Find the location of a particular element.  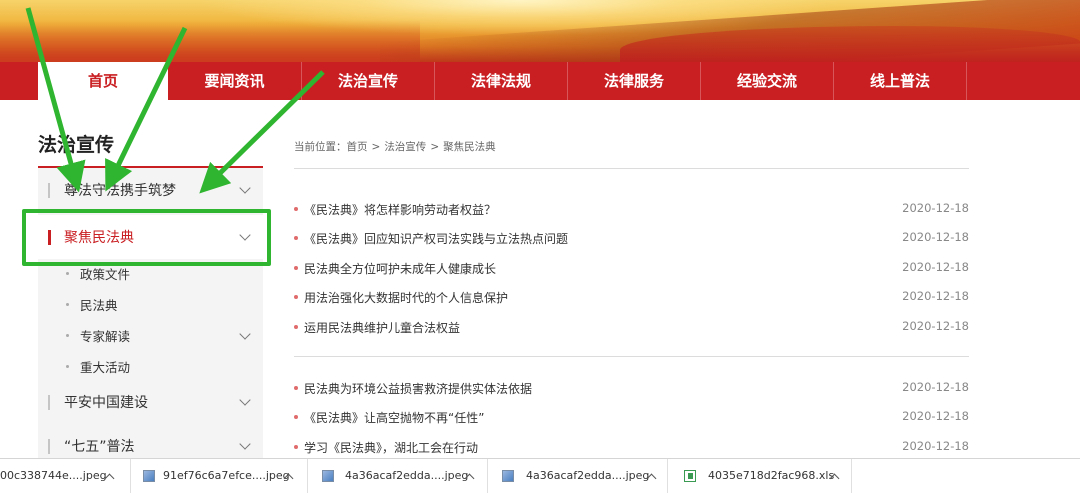

nav-item-online-law: 线上普法 is located at coordinates (900, 81).